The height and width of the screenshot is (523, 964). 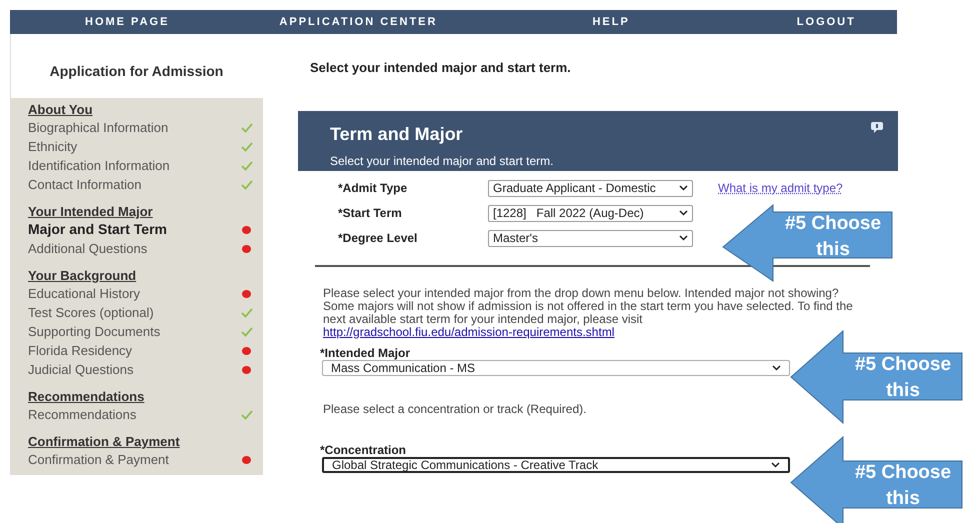 What do you see at coordinates (358, 22) in the screenshot?
I see `nav-link: APPLICATION CENTER` at bounding box center [358, 22].